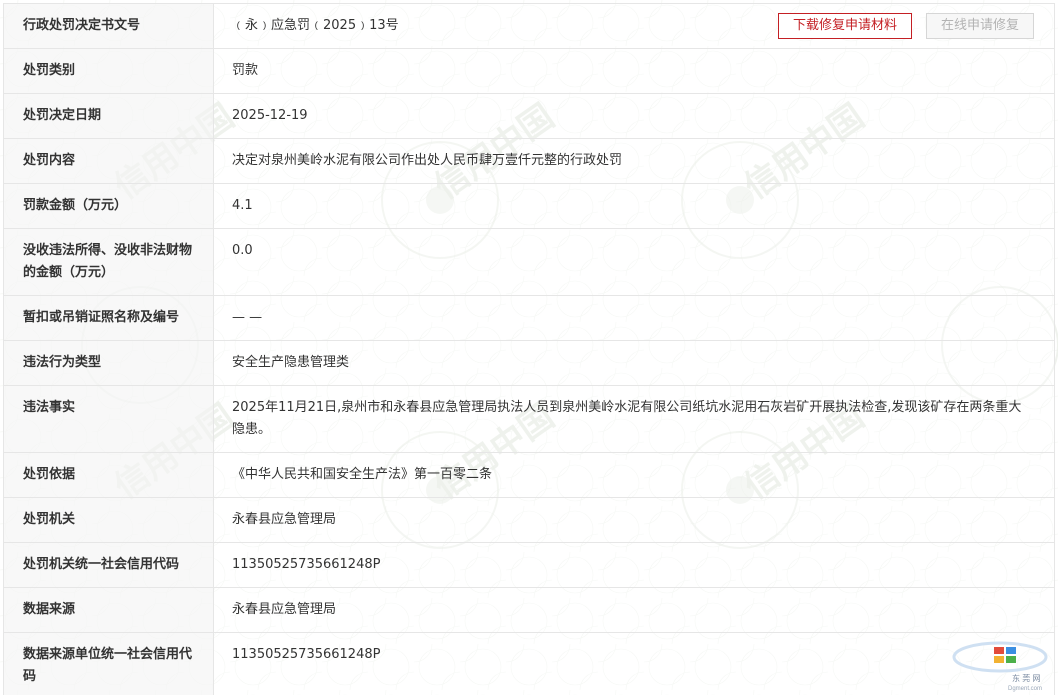 The width and height of the screenshot is (1058, 695). I want to click on row-label: 处罚依据, so click(108, 475).